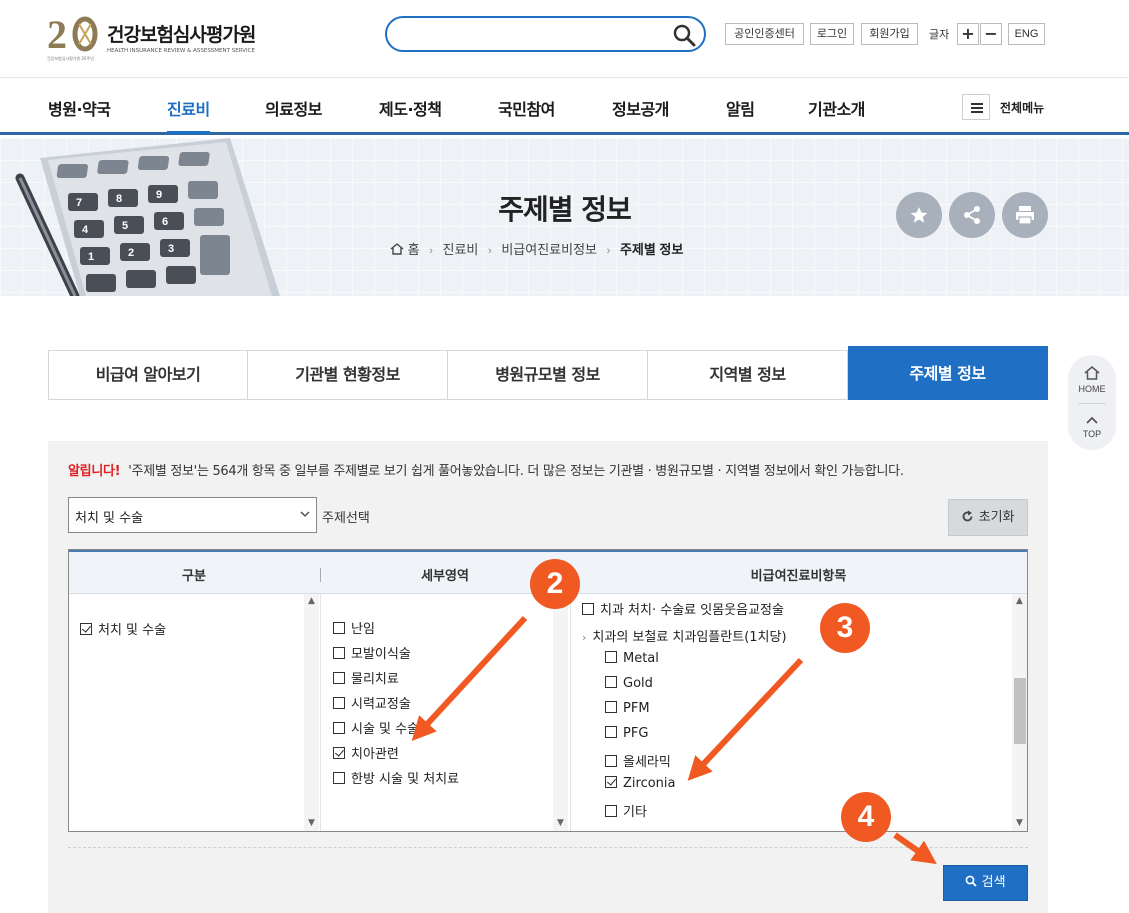 This screenshot has height=913, width=1129. I want to click on nav-item-medical-fees: 진료비, so click(188, 115).